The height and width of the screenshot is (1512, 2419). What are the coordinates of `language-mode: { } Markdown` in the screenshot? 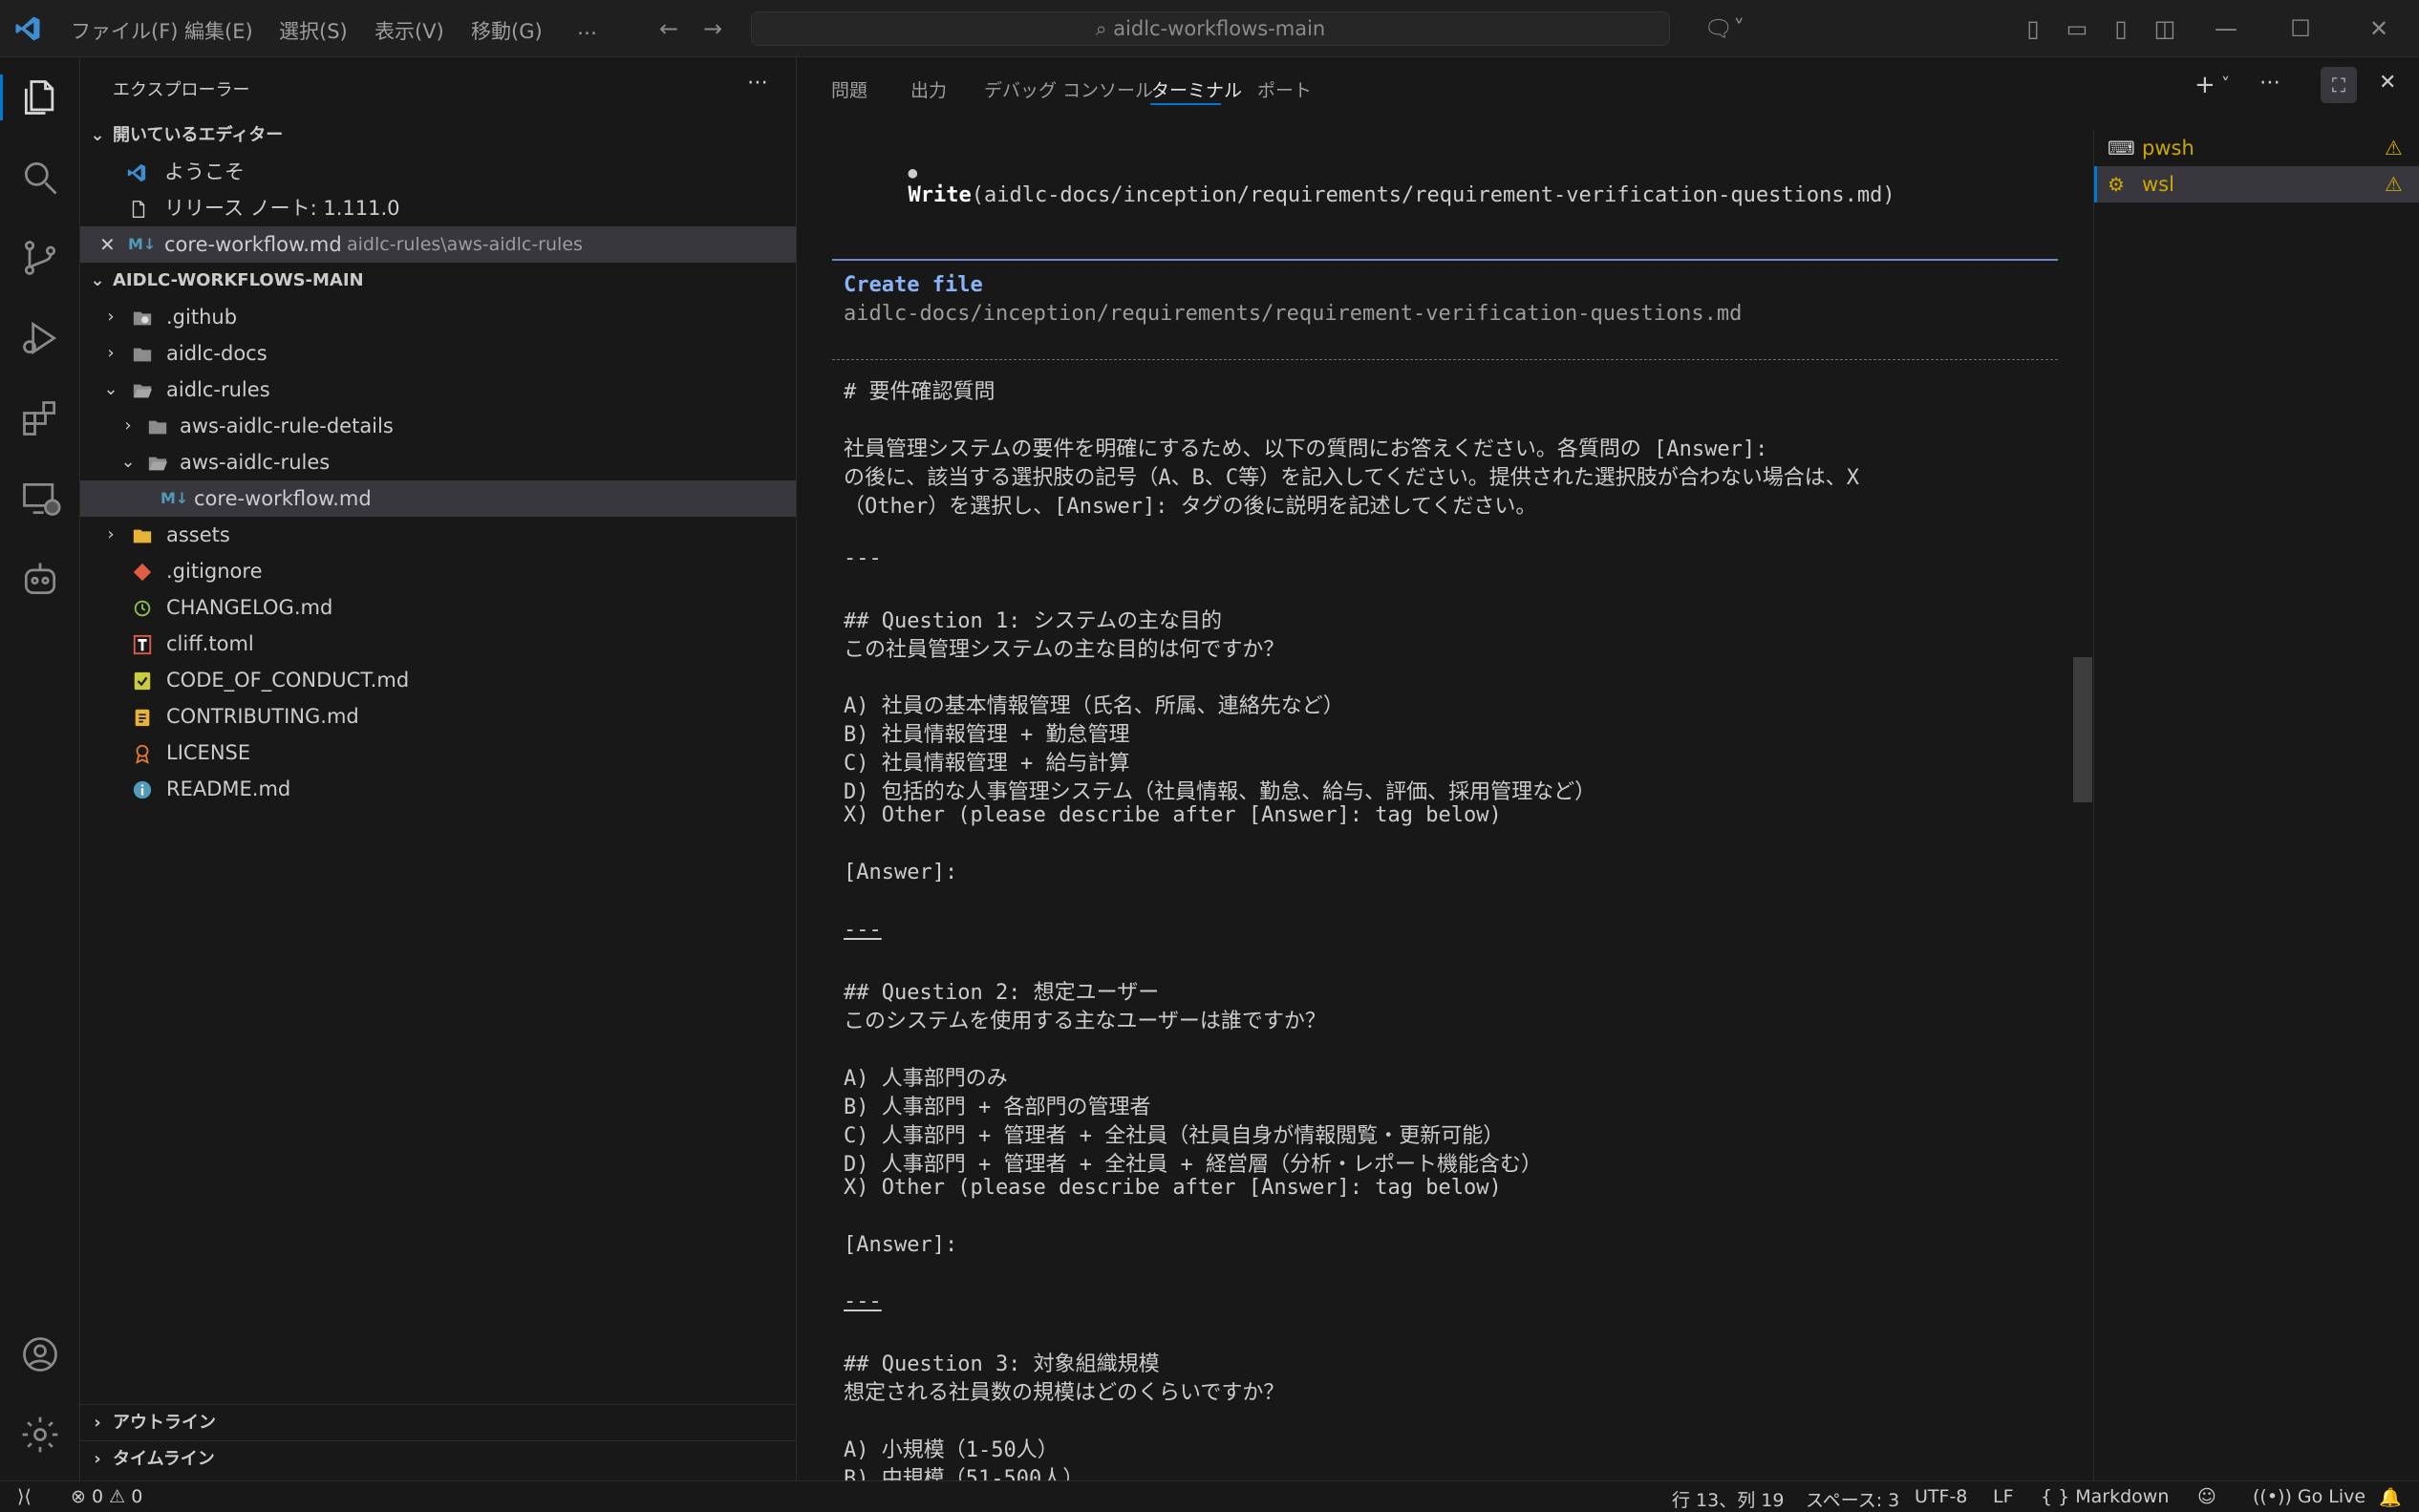 It's located at (2105, 1496).